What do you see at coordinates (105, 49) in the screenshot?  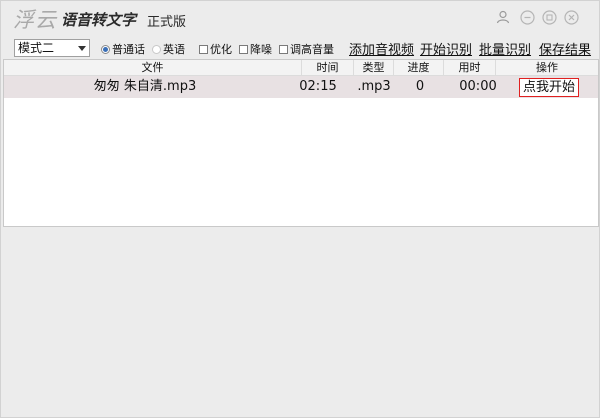 I see `radio-selected-icon` at bounding box center [105, 49].